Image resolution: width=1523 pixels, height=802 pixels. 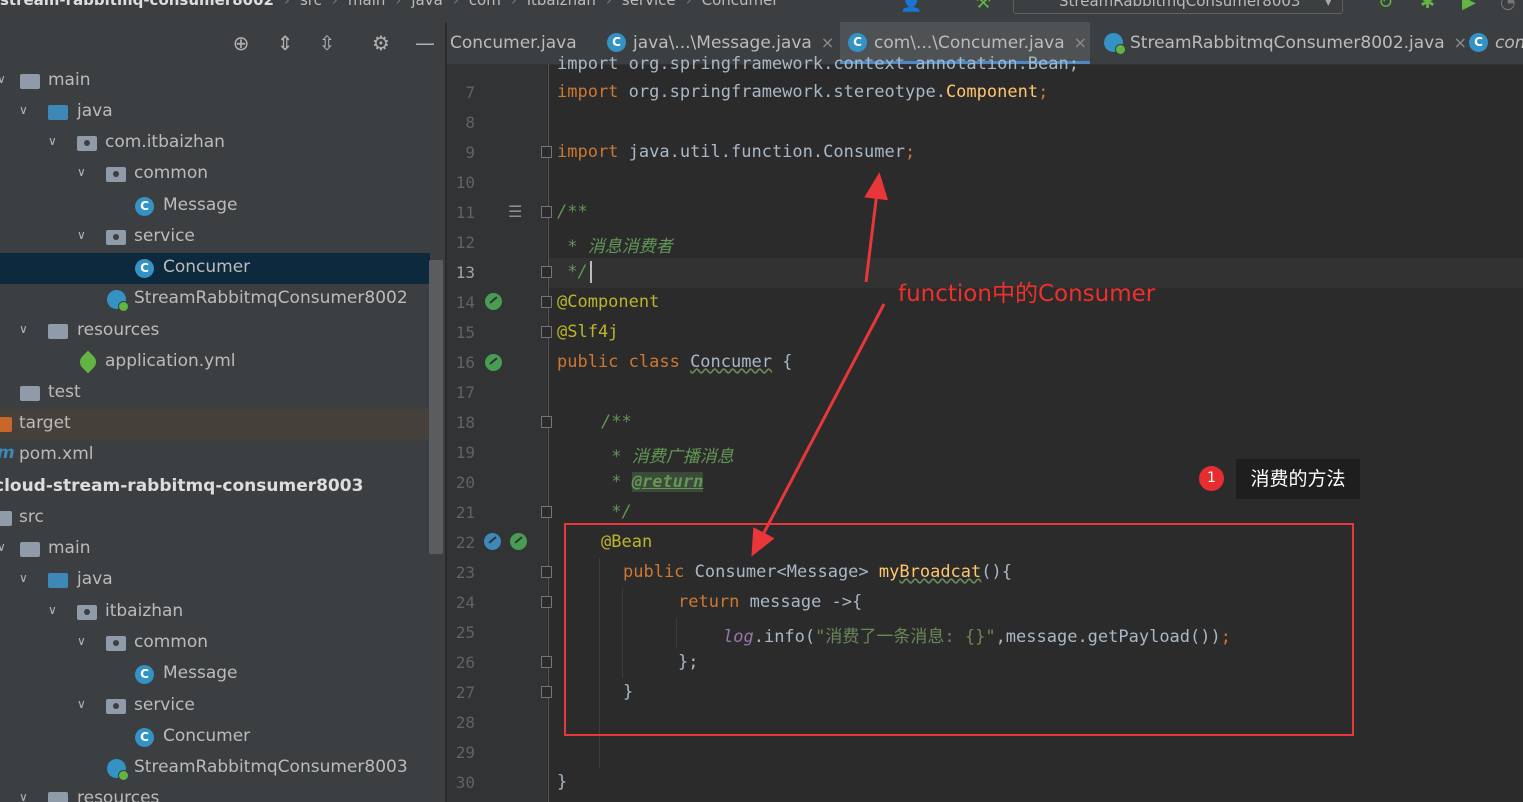 What do you see at coordinates (1211, 478) in the screenshot?
I see `step-badge: 1` at bounding box center [1211, 478].